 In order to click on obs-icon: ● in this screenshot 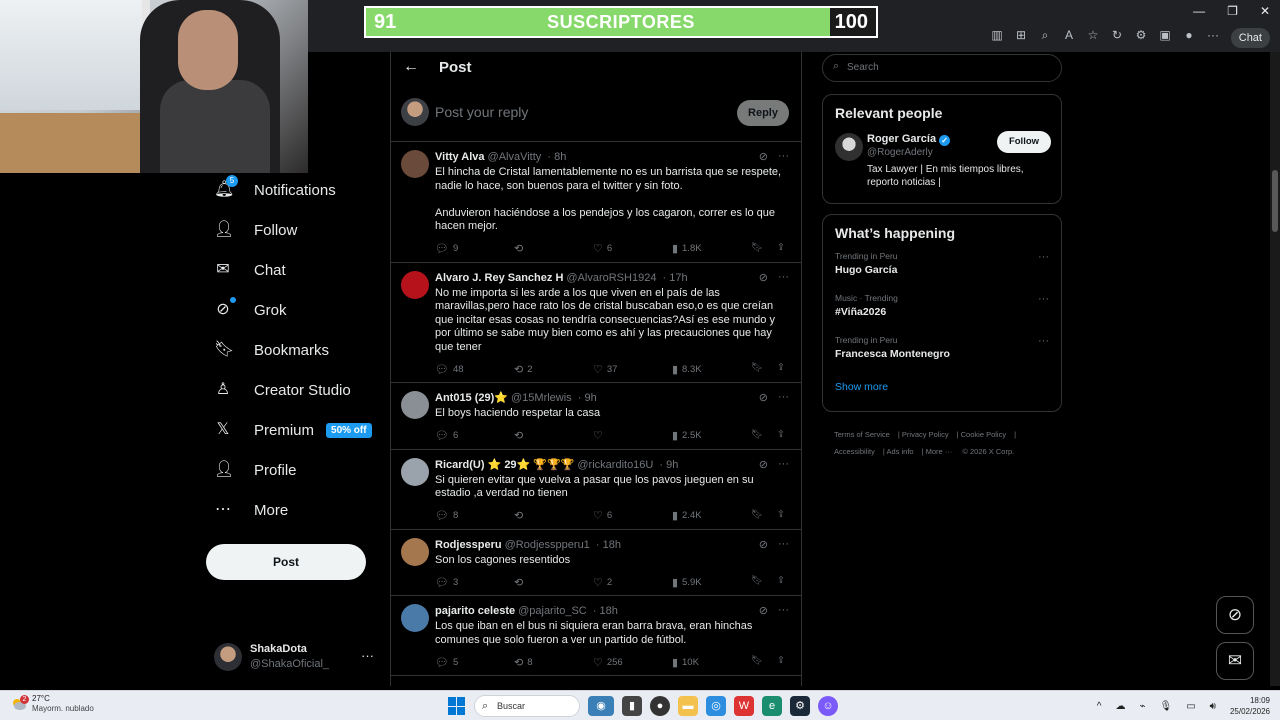, I will do `click(660, 706)`.